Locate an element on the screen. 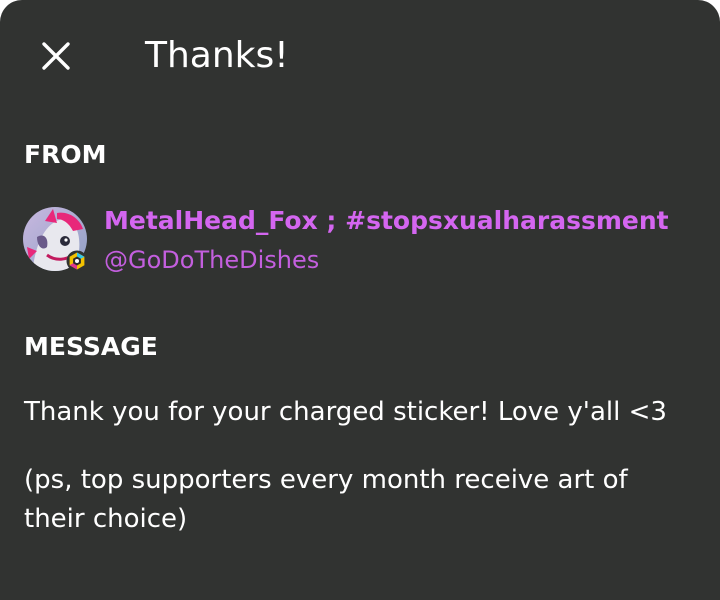 Image resolution: width=720 pixels, height=600 pixels. sender-handle: @GoDoTheDishes is located at coordinates (211, 260).